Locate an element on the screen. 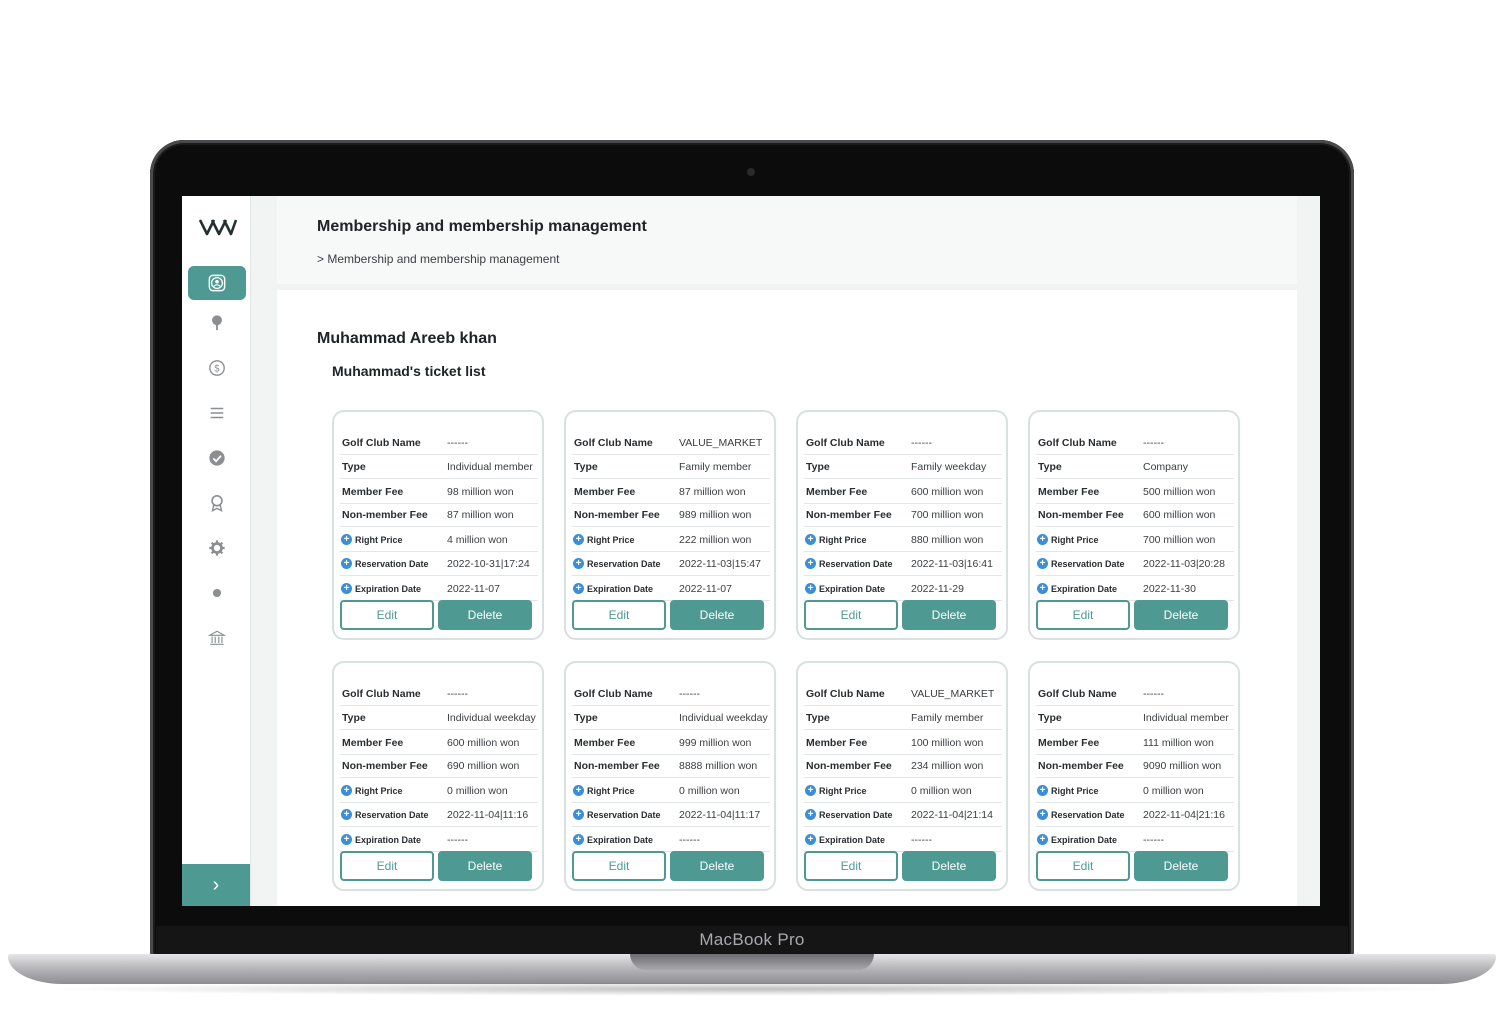  bank-icon is located at coordinates (217, 637).